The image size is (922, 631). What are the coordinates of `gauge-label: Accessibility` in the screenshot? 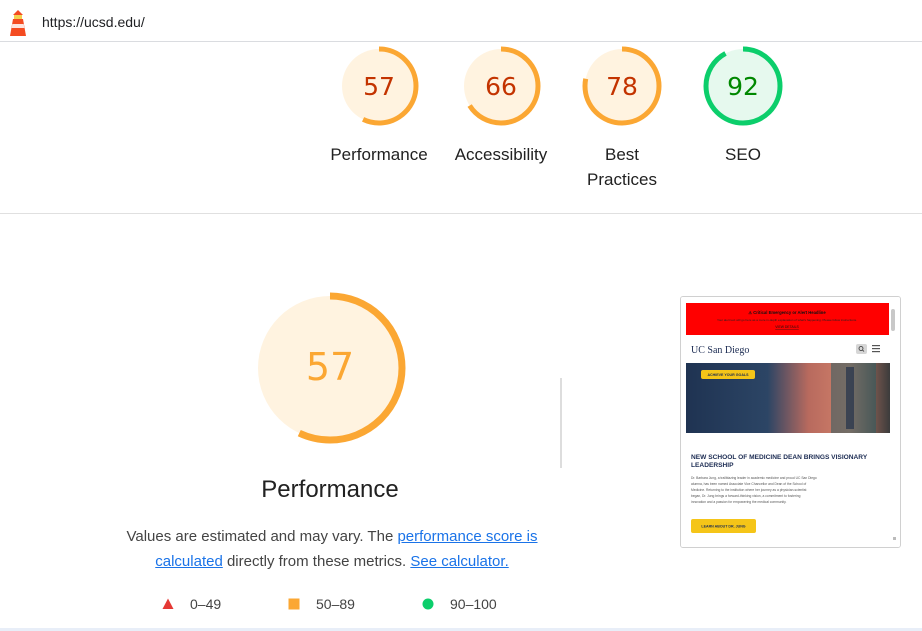 It's located at (501, 154).